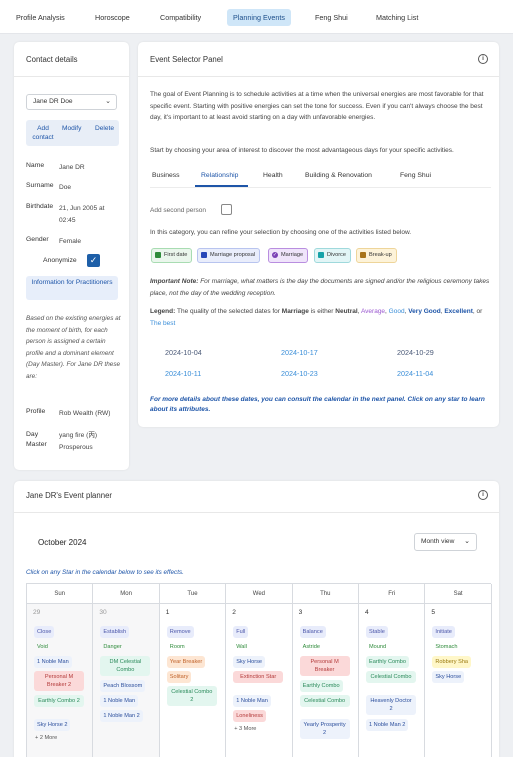 The image size is (513, 757). I want to click on legend-average: Average, so click(373, 311).